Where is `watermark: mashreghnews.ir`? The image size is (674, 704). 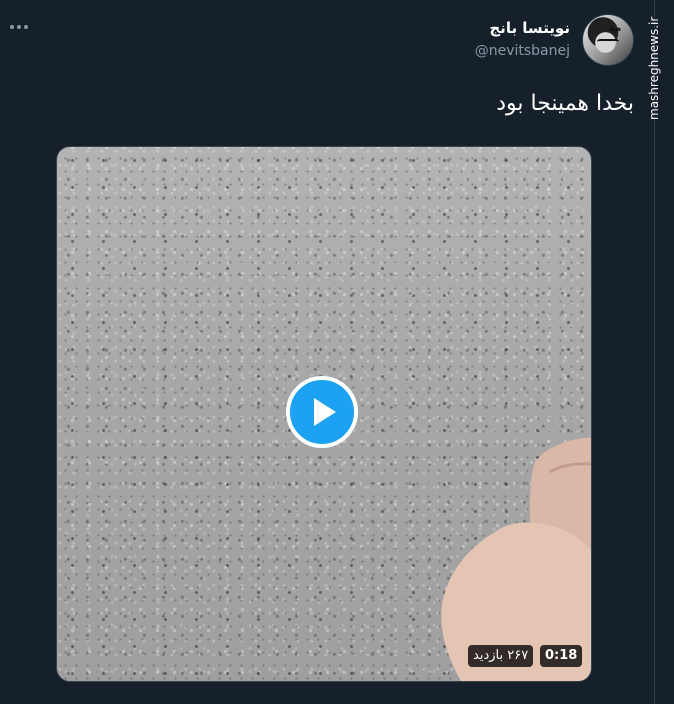 watermark: mashreghnews.ir is located at coordinates (654, 67).